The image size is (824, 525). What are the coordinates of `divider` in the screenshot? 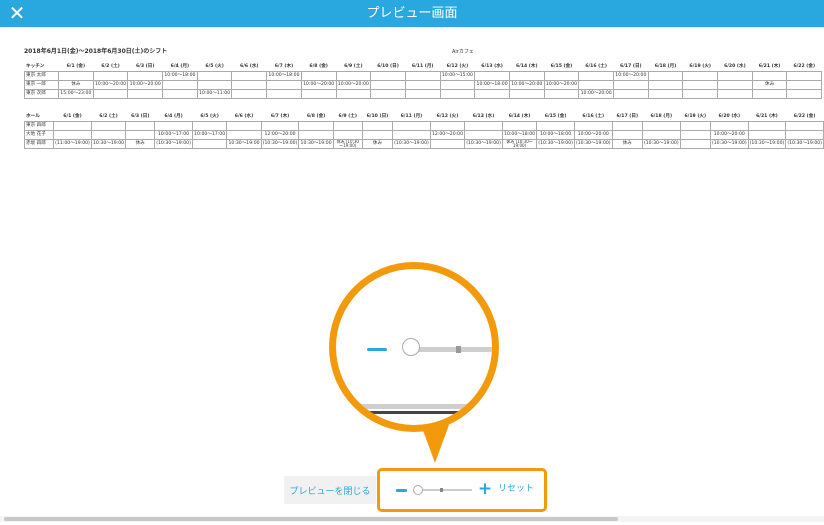 It's located at (414, 412).